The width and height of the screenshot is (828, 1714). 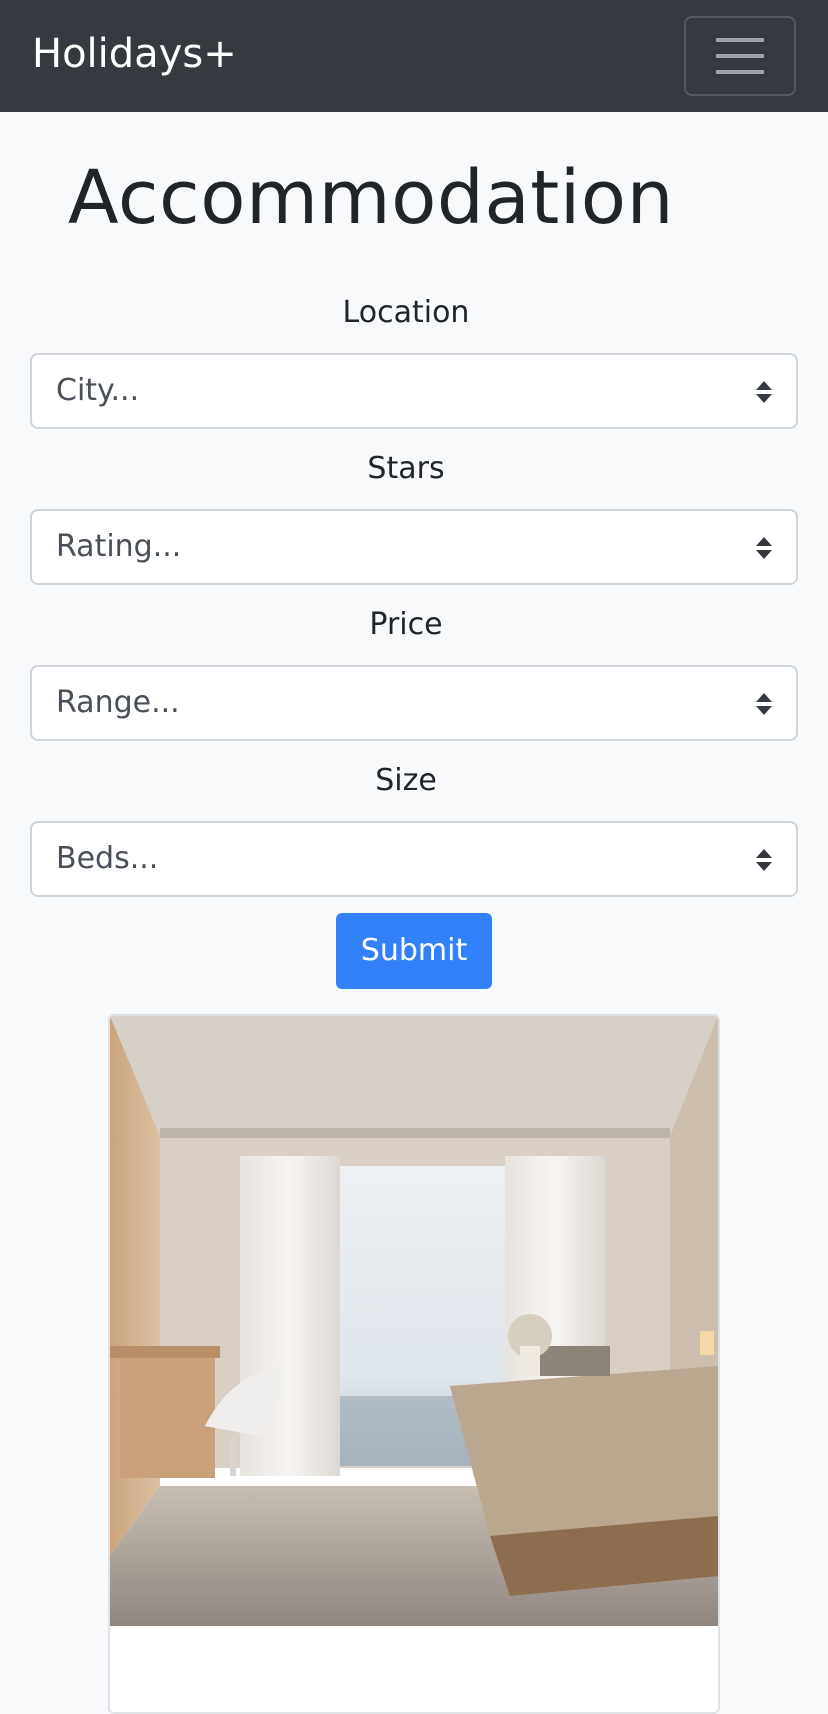 I want to click on price-label: Price, so click(x=406, y=624).